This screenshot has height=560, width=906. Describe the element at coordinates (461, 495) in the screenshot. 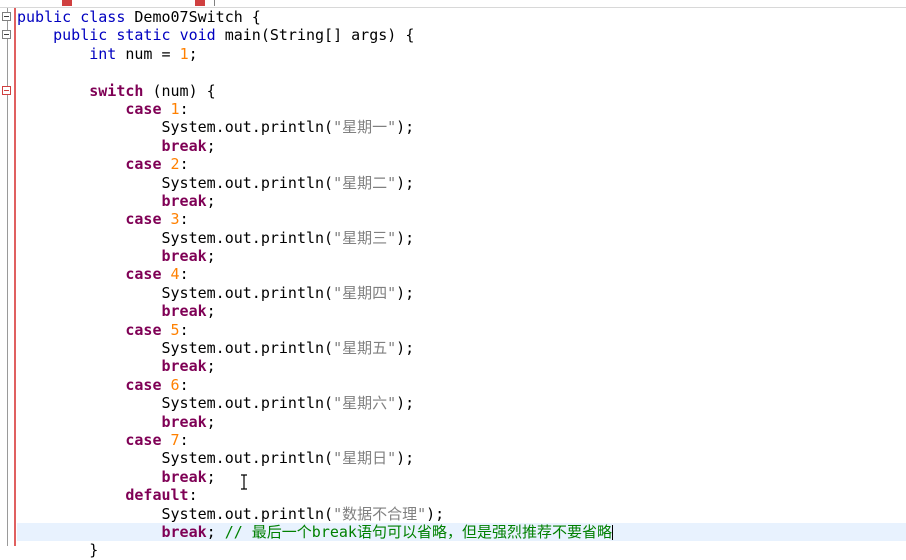

I see `code-line: default:` at that location.